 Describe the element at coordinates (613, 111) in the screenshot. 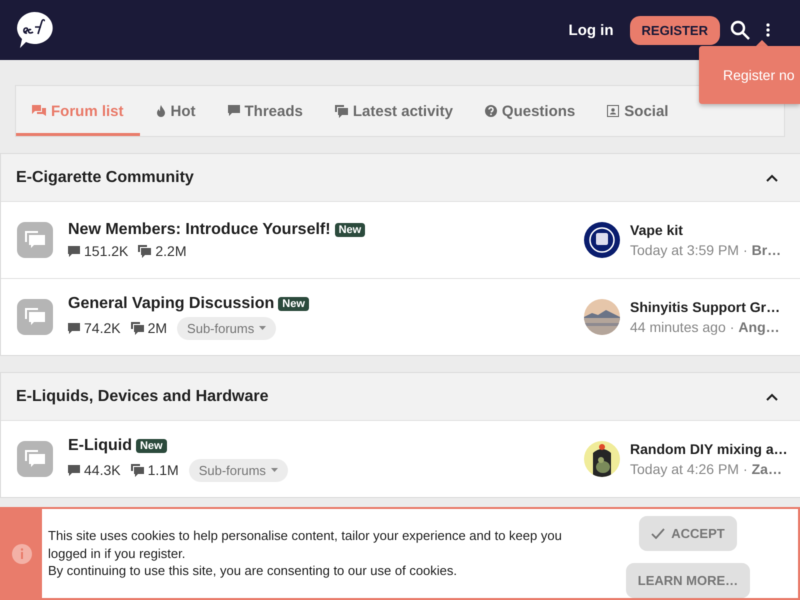

I see `contact-card-icon` at that location.